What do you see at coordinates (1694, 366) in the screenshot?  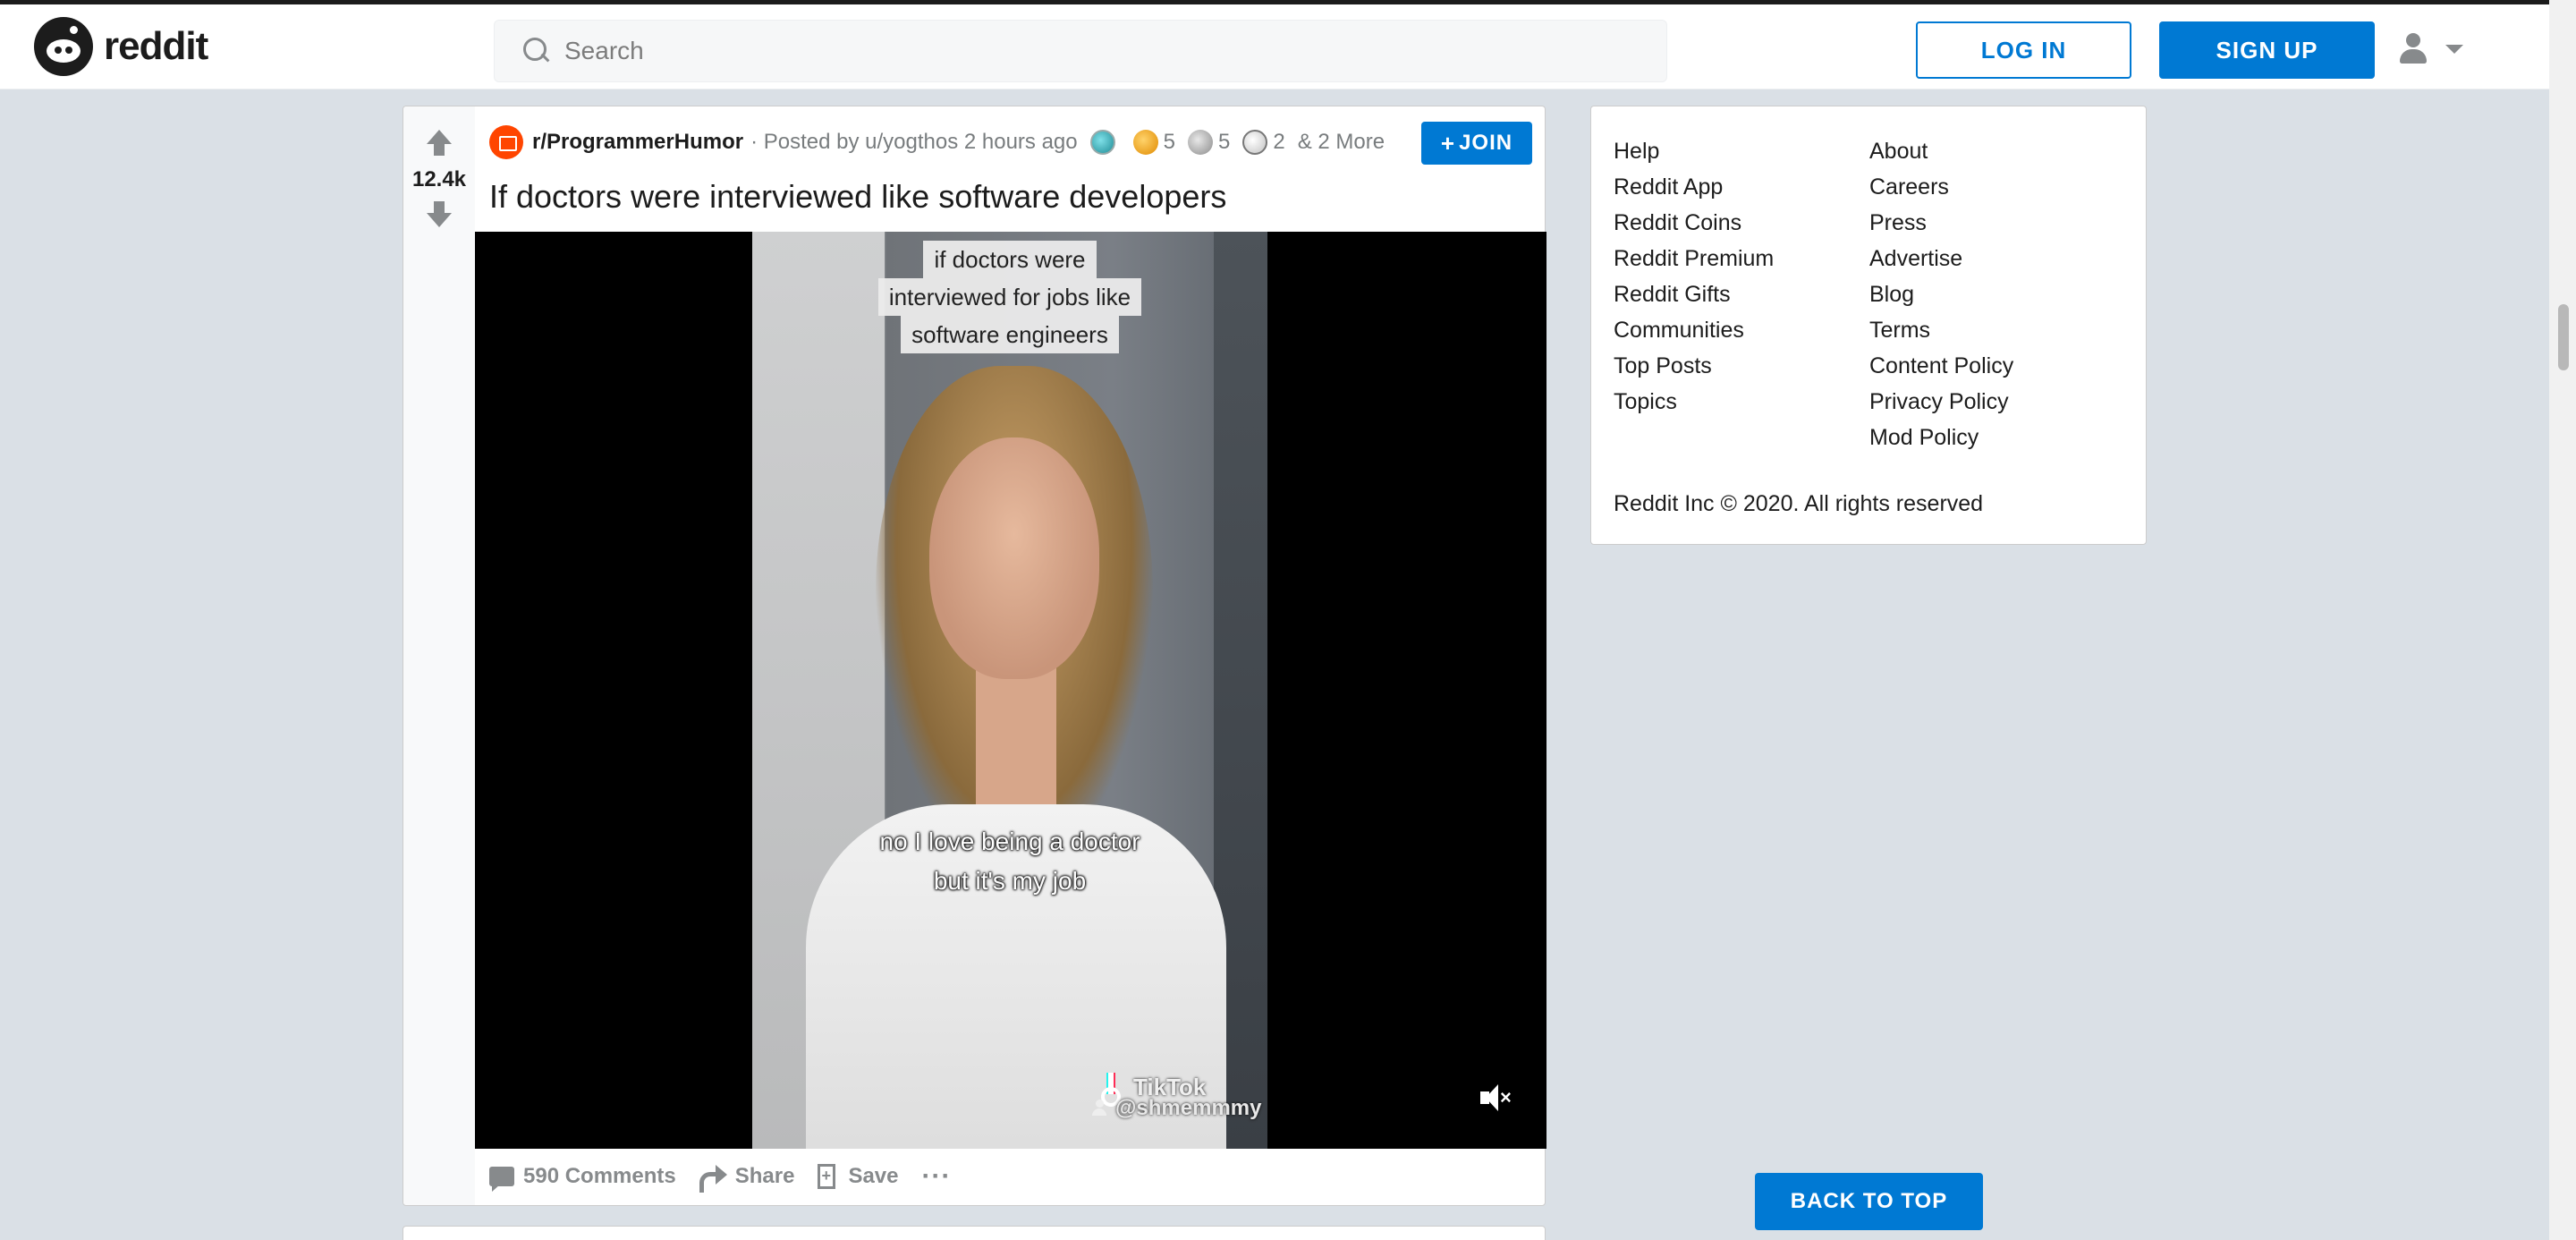 I see `footer-link-top-posts: Top Posts` at bounding box center [1694, 366].